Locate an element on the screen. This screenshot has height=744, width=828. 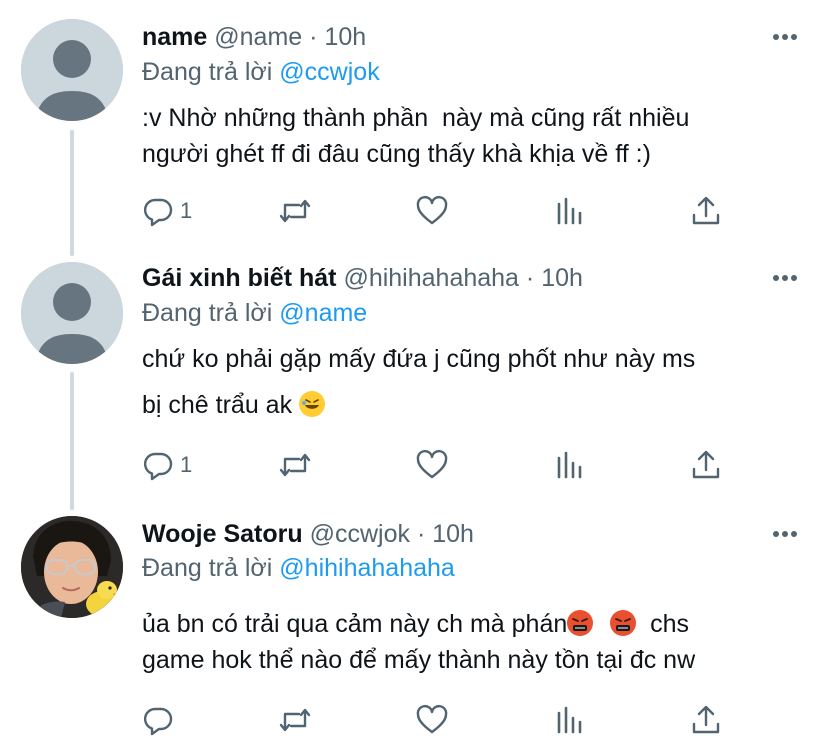
handle: @name is located at coordinates (258, 37).